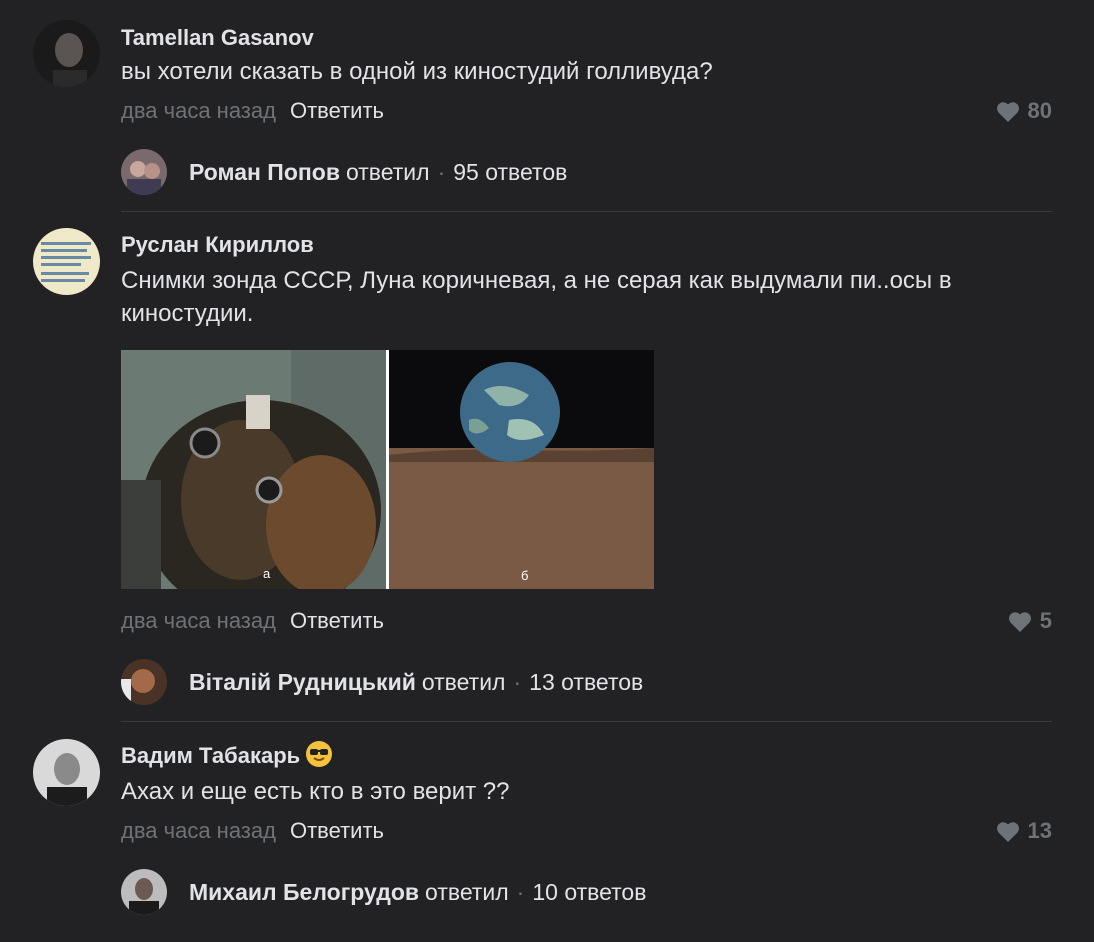  Describe the element at coordinates (253, 469) in the screenshot. I see `photo-capsule: а` at that location.